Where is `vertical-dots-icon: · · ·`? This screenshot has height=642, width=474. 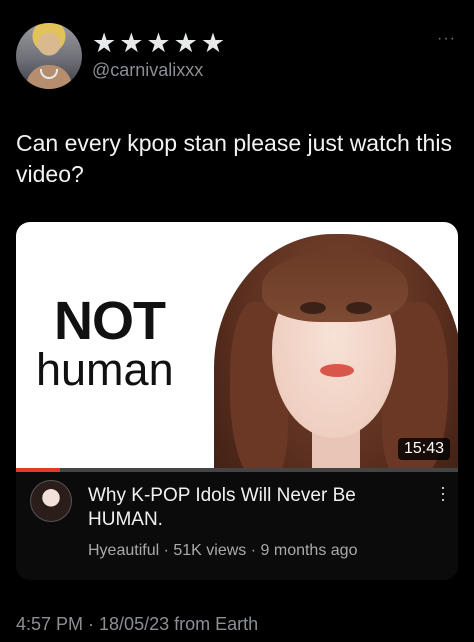 vertical-dots-icon: · · · is located at coordinates (443, 493).